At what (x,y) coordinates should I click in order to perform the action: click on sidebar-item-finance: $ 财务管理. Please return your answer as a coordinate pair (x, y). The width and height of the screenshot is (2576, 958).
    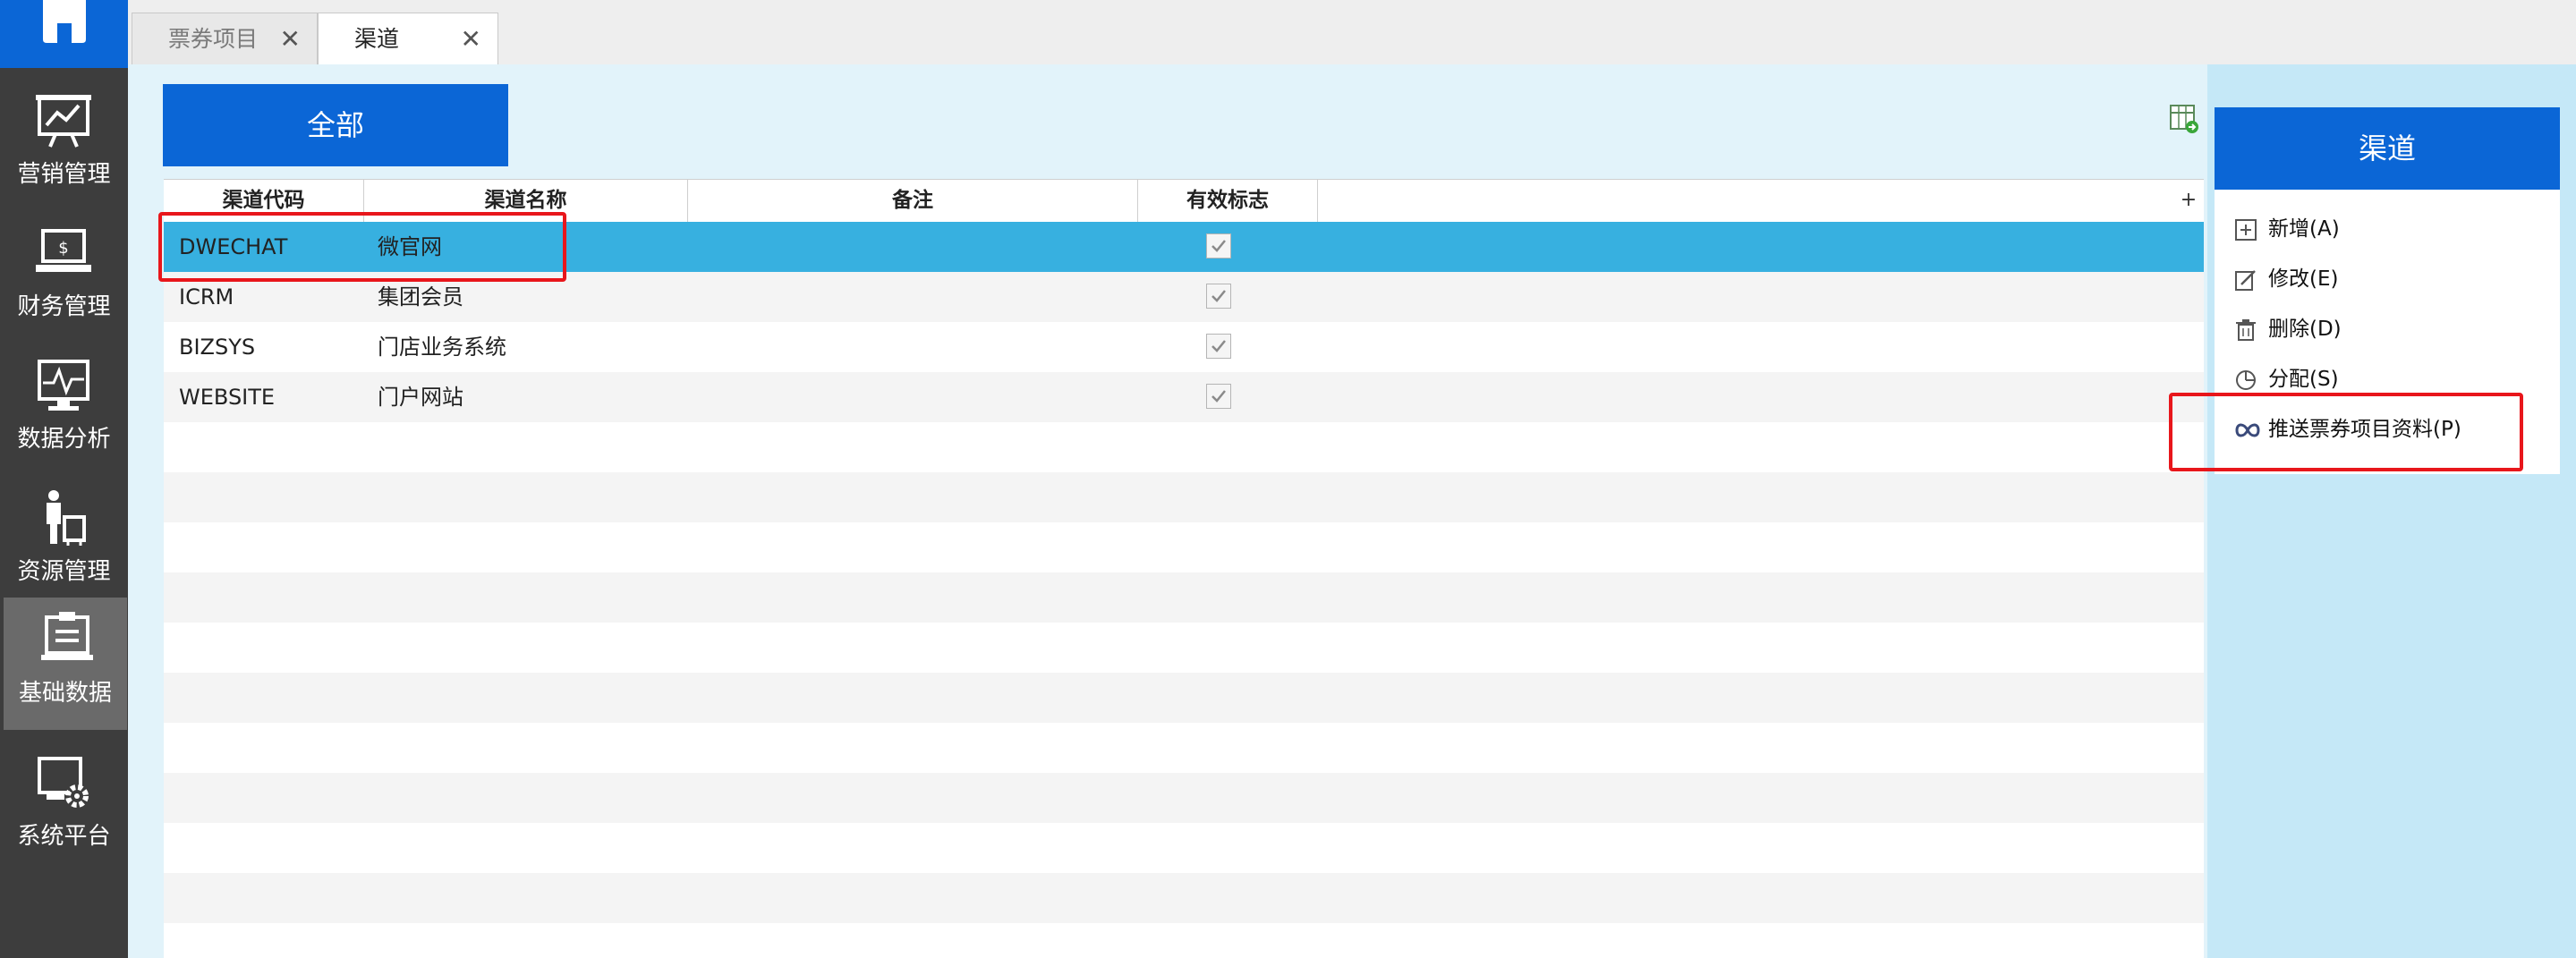
    Looking at the image, I should click on (64, 277).